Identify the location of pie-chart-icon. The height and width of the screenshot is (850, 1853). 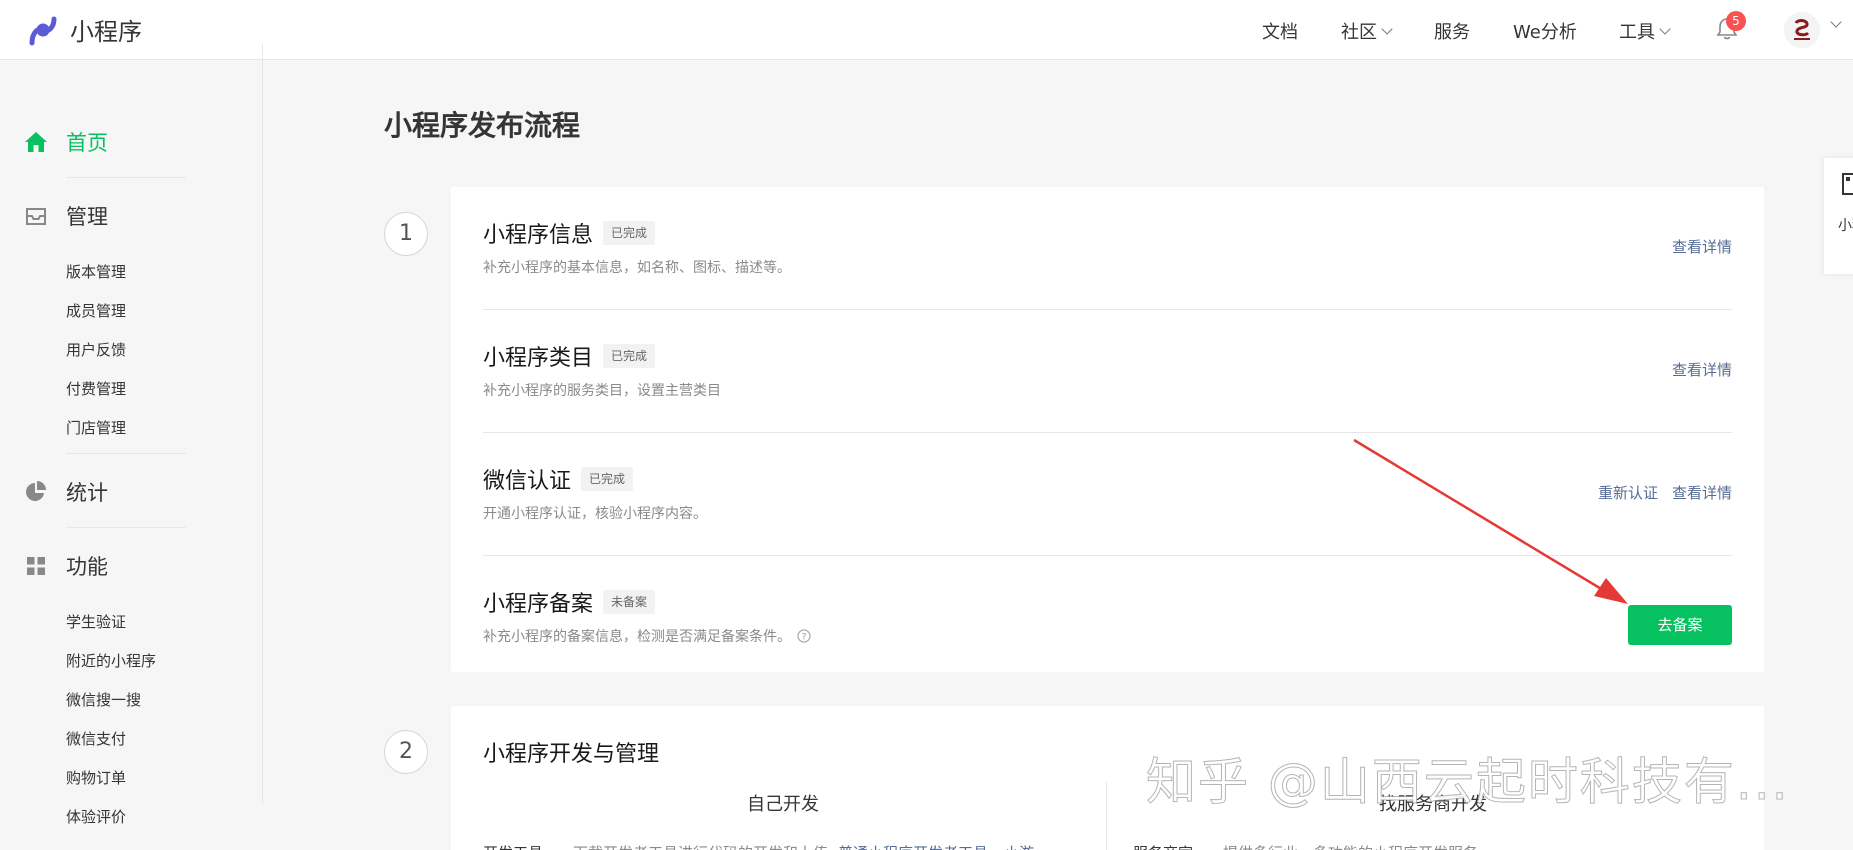
(36, 491).